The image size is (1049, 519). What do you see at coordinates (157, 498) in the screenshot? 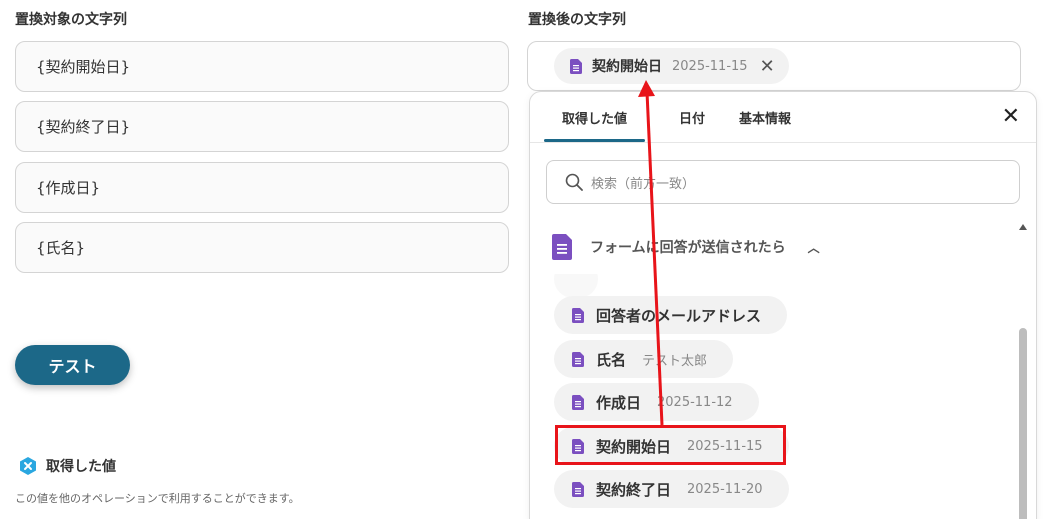
I see `acquired-values-description: この値を他のオペレーションで利用することができます。` at bounding box center [157, 498].